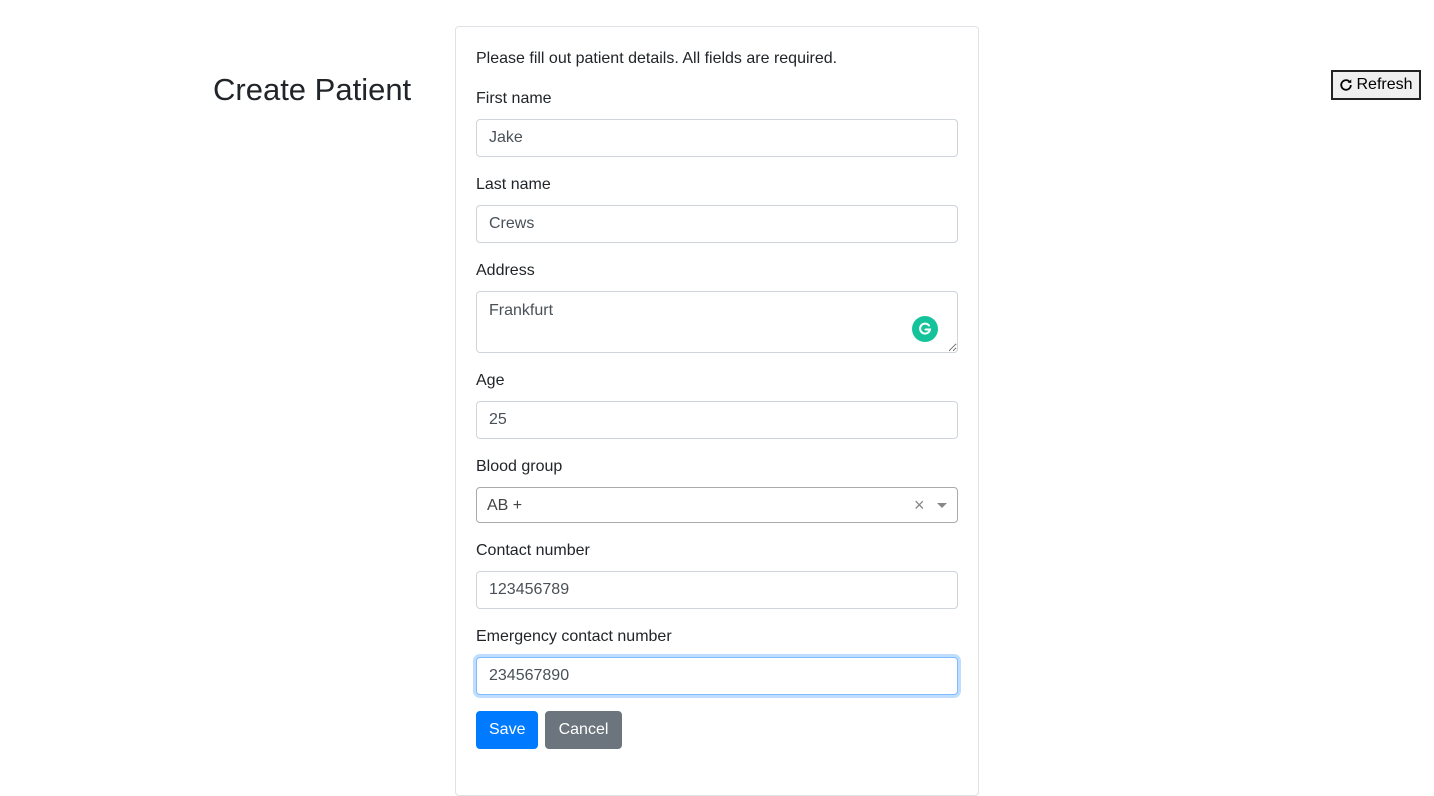 This screenshot has height=796, width=1434. Describe the element at coordinates (513, 184) in the screenshot. I see `last-name-label: Last name` at that location.